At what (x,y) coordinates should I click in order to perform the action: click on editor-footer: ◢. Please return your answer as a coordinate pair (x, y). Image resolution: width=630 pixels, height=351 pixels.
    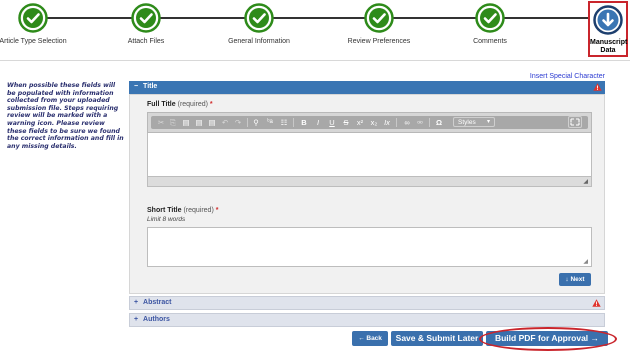
    Looking at the image, I should click on (369, 182).